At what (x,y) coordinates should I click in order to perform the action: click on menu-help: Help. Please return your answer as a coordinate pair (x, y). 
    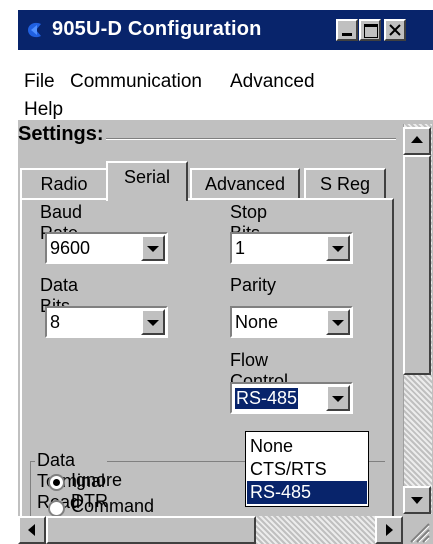
    Looking at the image, I should click on (43, 110).